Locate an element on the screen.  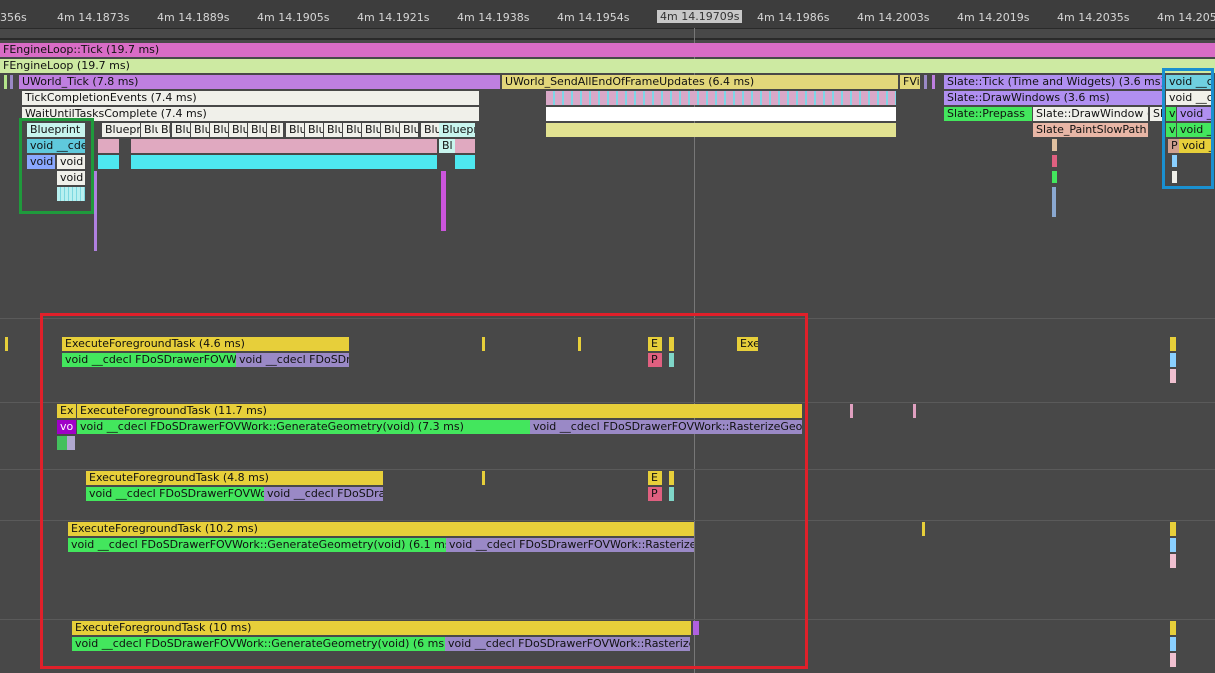
slate-drawwindows-bar: Slate::DrawWindows (3.6 ms) is located at coordinates (1053, 98).